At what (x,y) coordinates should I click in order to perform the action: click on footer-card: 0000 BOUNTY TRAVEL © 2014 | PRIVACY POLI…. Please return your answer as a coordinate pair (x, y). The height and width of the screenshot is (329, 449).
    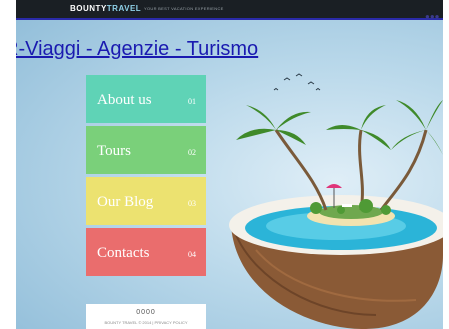
    Looking at the image, I should click on (146, 316).